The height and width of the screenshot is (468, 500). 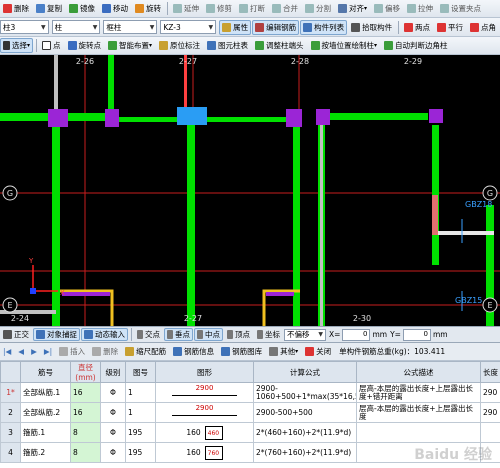 What do you see at coordinates (85, 372) in the screenshot?
I see `column-header: 直径(mm)` at bounding box center [85, 372].